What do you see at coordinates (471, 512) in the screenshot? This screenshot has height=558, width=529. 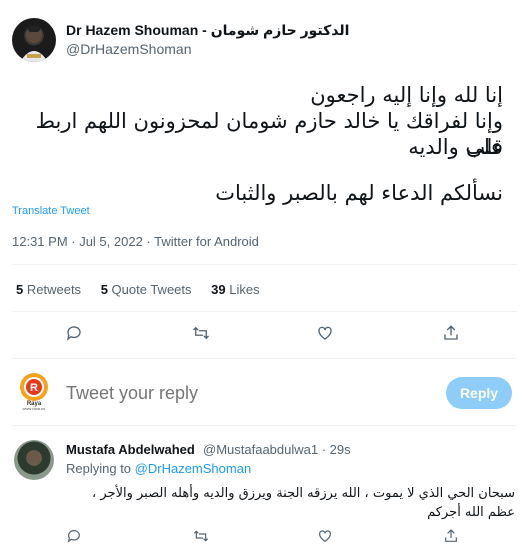 I see `reply-text-line: عظم الله أجركم` at bounding box center [471, 512].